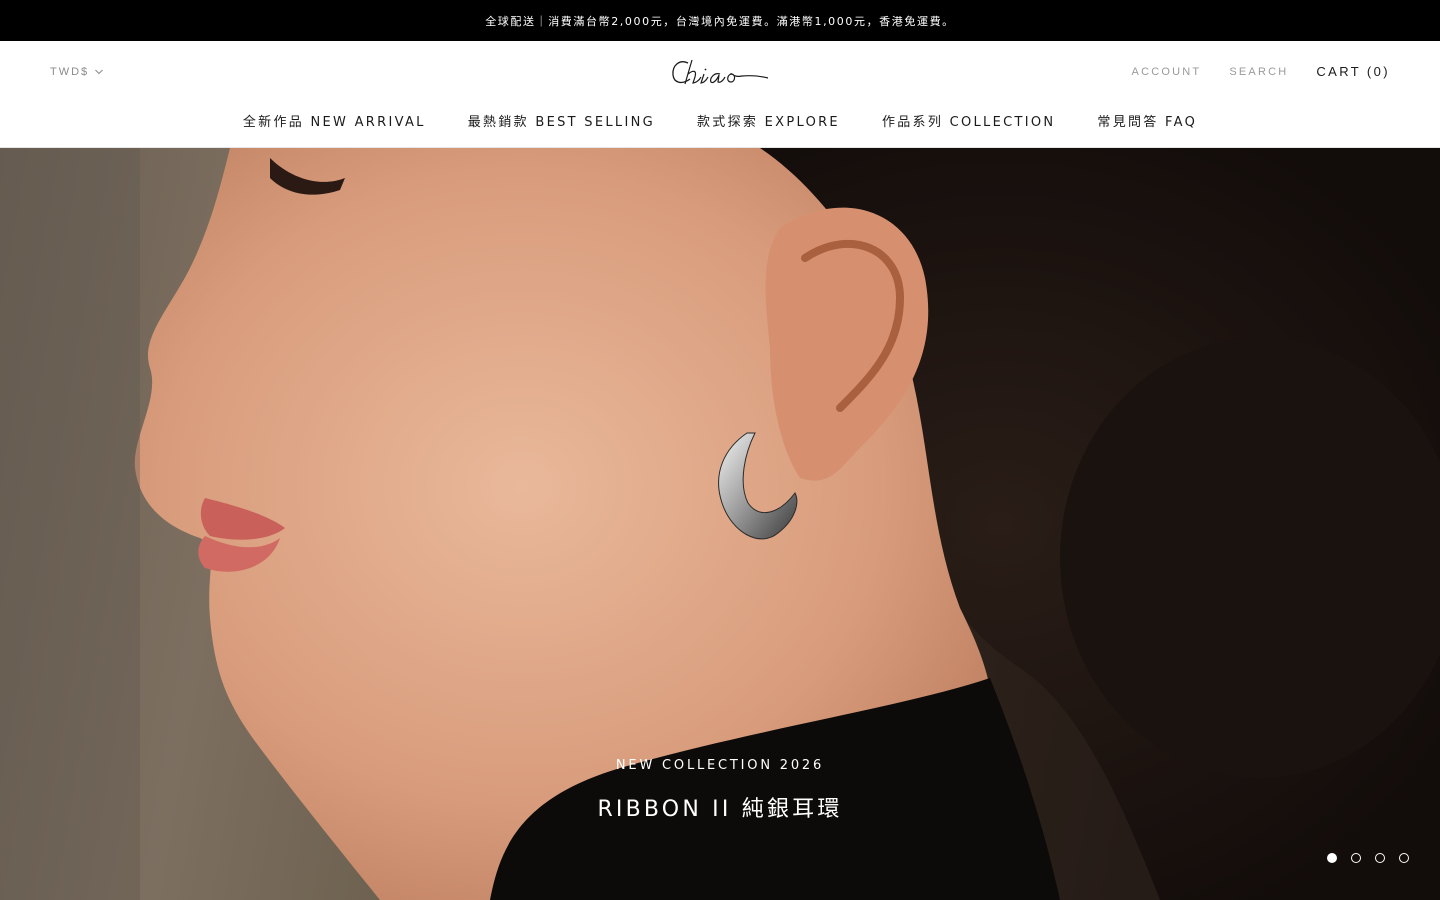 This screenshot has width=1440, height=900. What do you see at coordinates (70, 72) in the screenshot?
I see `currency-value: TWD$` at bounding box center [70, 72].